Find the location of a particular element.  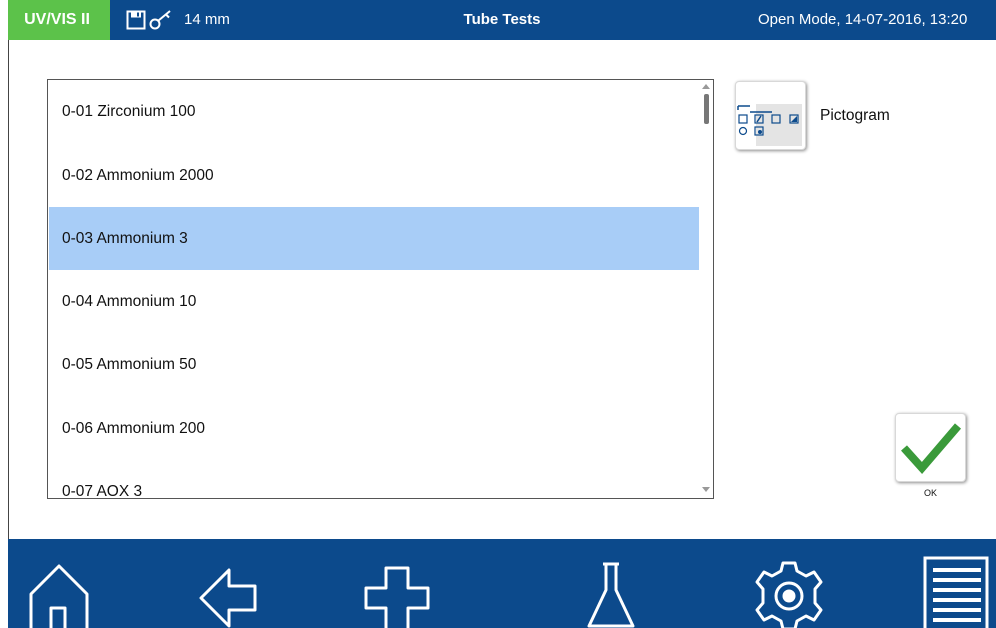

cuvette-size: 14 mm is located at coordinates (207, 19).